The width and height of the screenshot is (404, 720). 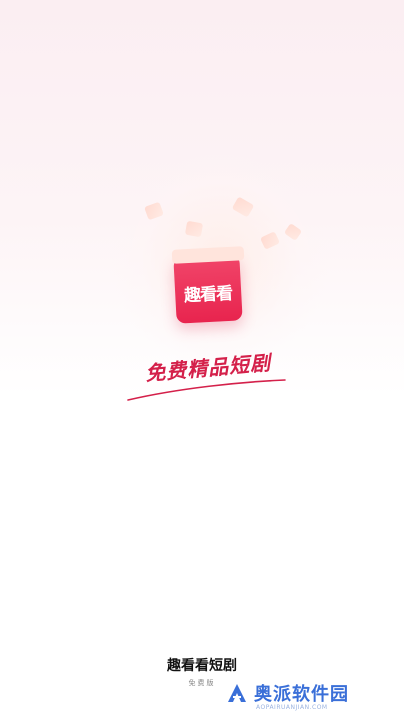 What do you see at coordinates (202, 665) in the screenshot?
I see `app-name: 趣看看短剧` at bounding box center [202, 665].